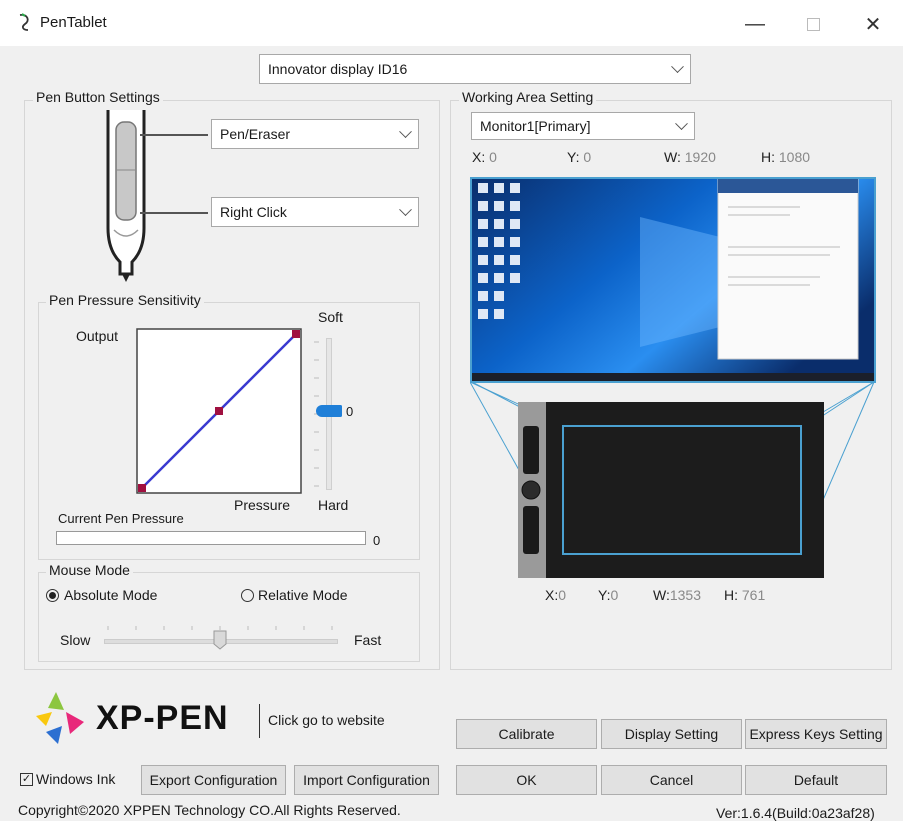  I want to click on dial-icon, so click(531, 490).